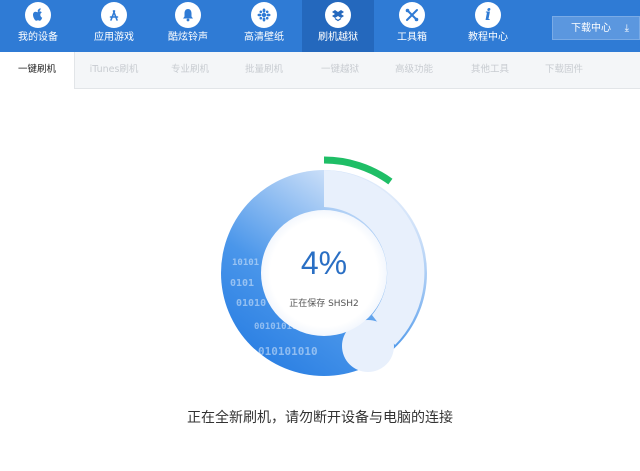 The height and width of the screenshot is (471, 640). I want to click on binary-line-5: 10101, so click(245, 263).